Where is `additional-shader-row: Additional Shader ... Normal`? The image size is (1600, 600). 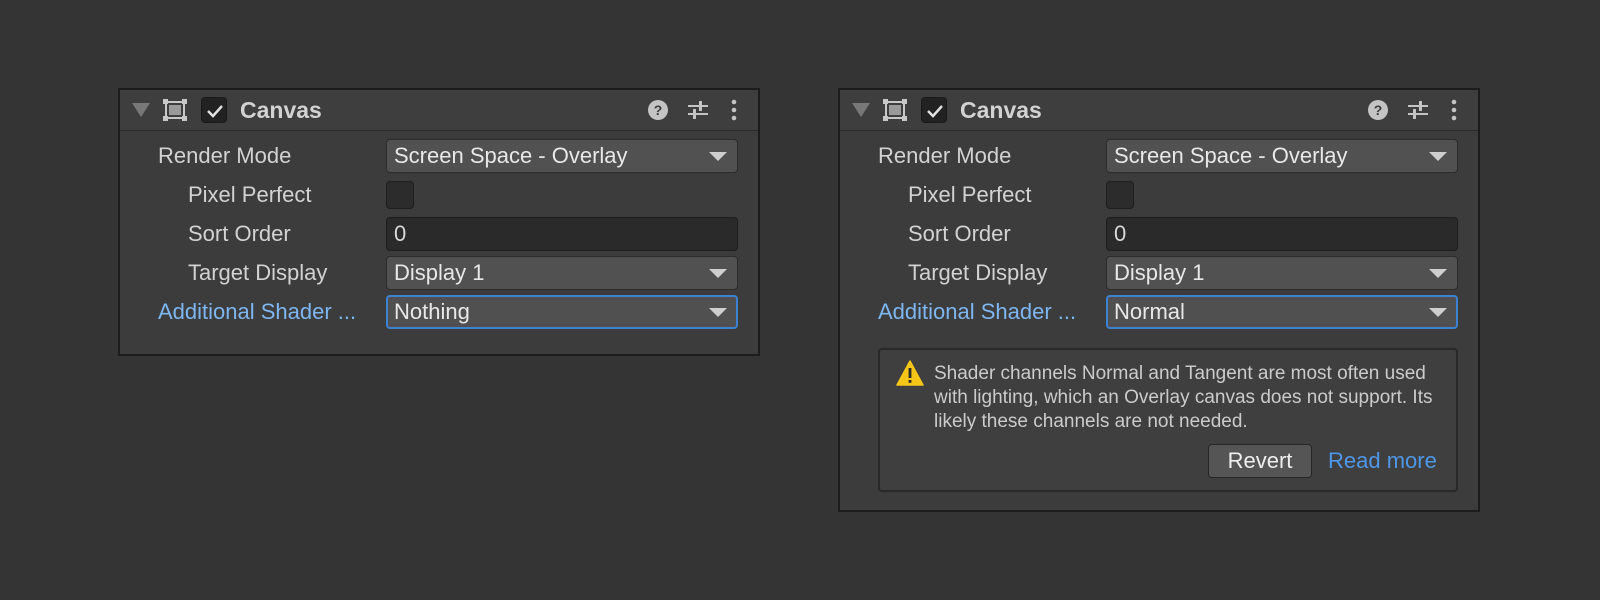
additional-shader-row: Additional Shader ... Normal is located at coordinates (1159, 312).